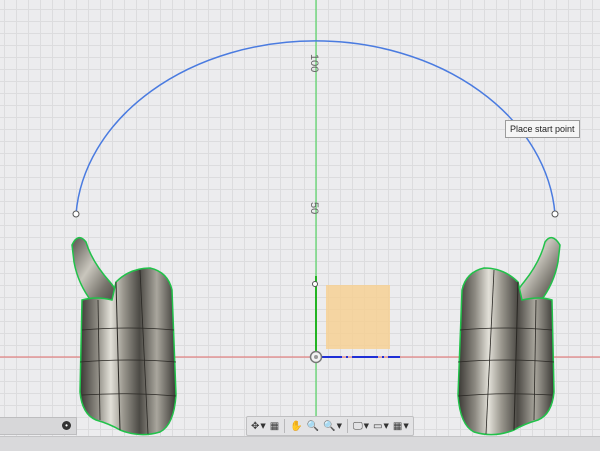  I want to click on grid-settings-icon: ▦ ▼, so click(401, 426).